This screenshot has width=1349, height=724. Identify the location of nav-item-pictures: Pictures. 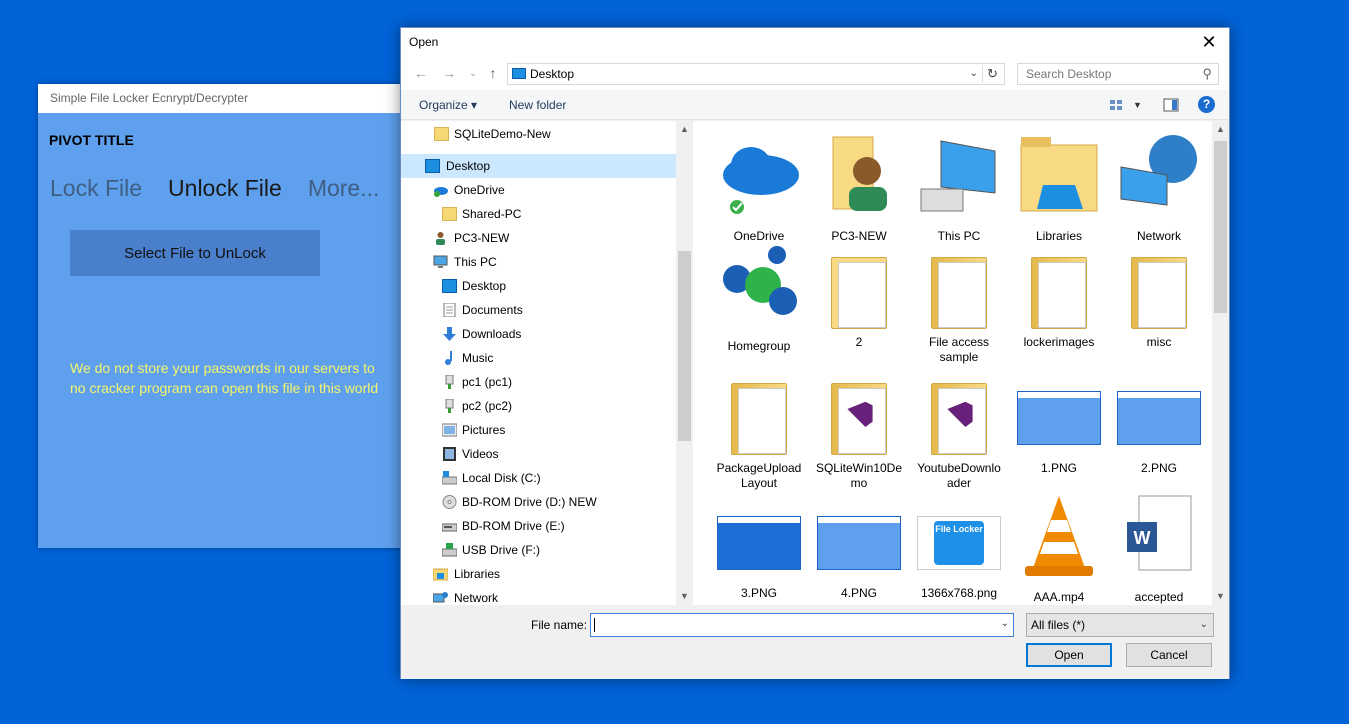
(538, 430).